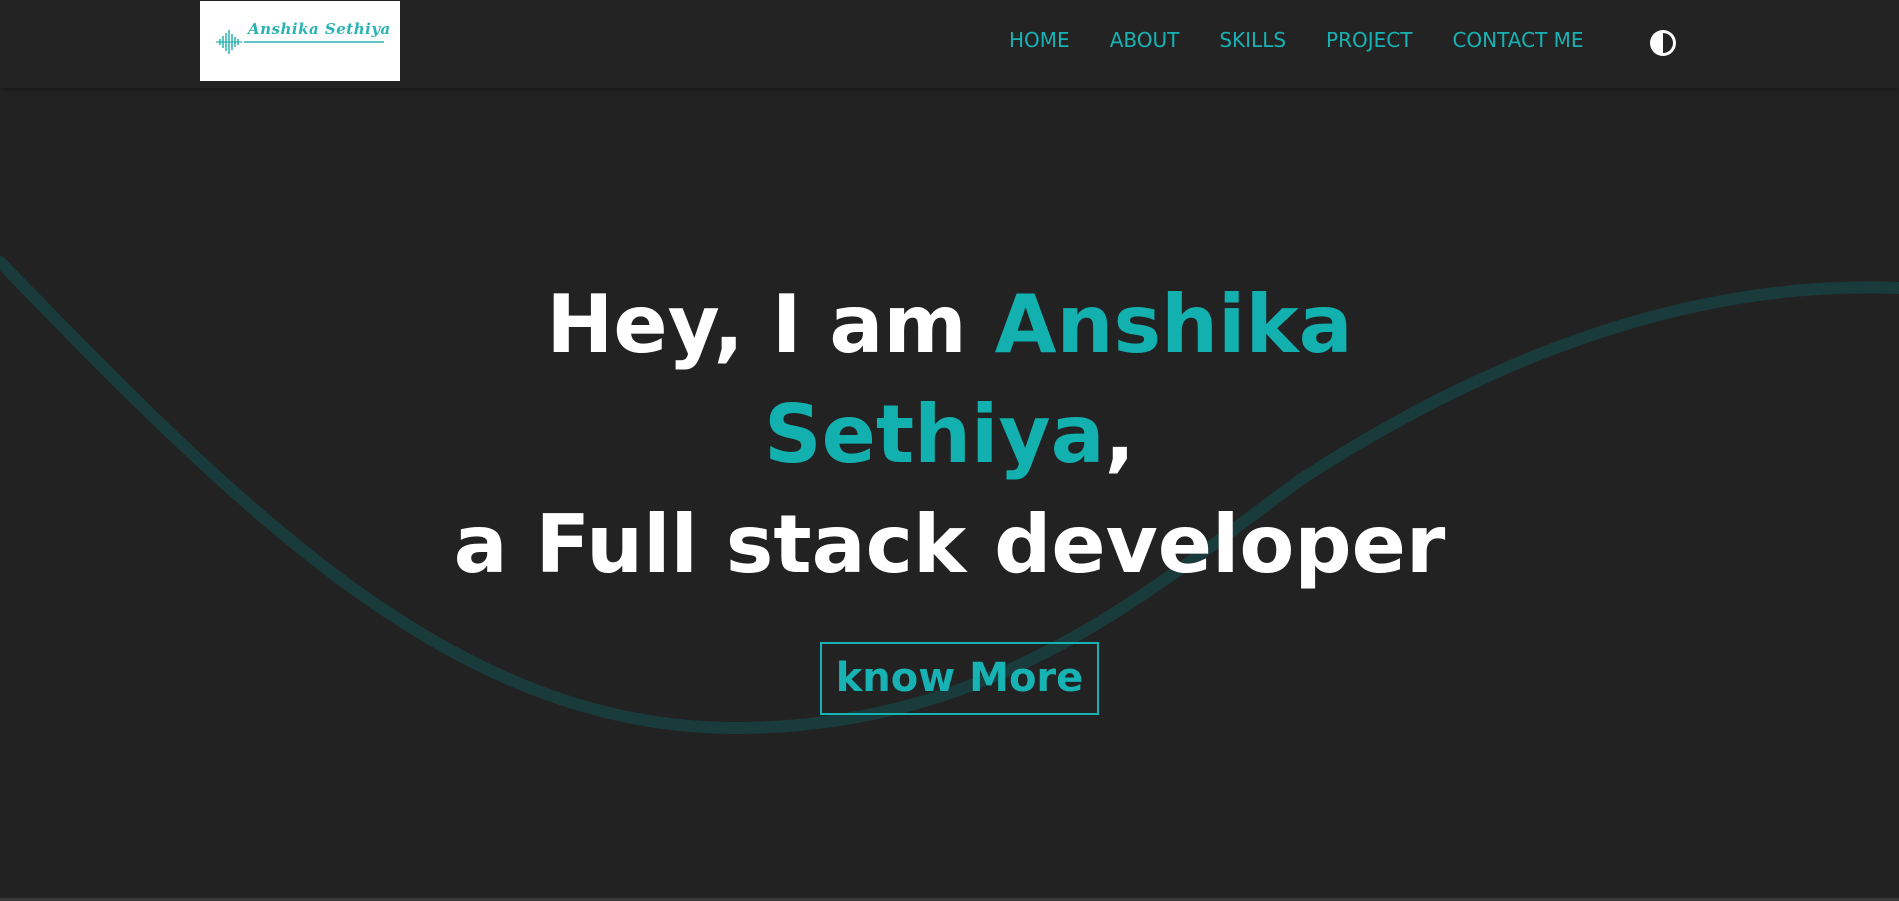 Image resolution: width=1899 pixels, height=901 pixels. Describe the element at coordinates (959, 678) in the screenshot. I see `know-more-button: know More` at that location.